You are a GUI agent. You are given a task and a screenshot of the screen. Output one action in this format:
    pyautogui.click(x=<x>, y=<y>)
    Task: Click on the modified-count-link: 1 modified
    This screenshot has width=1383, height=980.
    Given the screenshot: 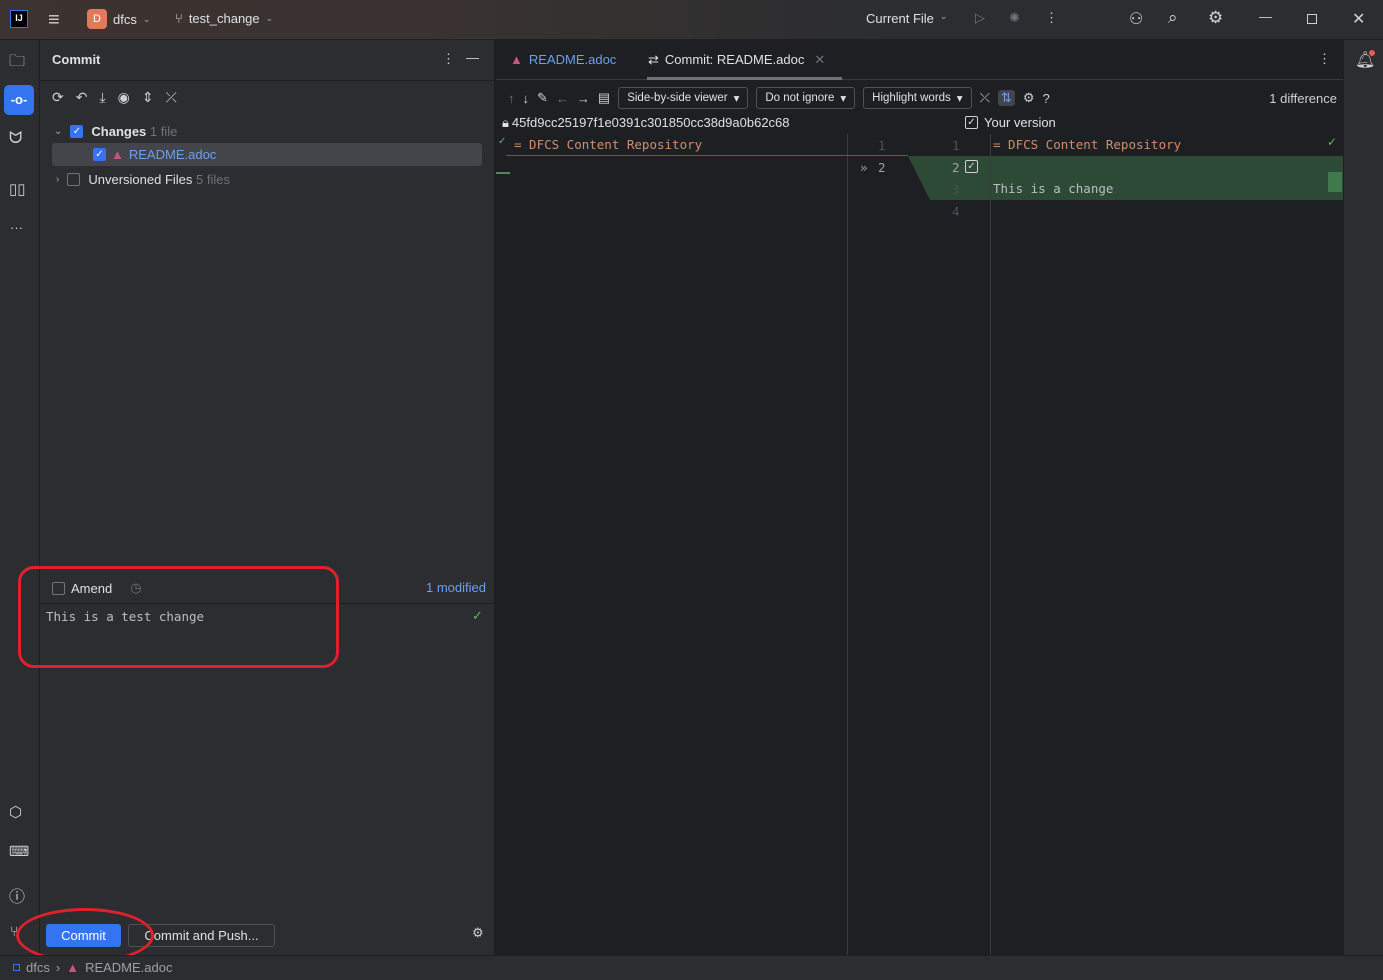 What is the action you would take?
    pyautogui.click(x=456, y=587)
    